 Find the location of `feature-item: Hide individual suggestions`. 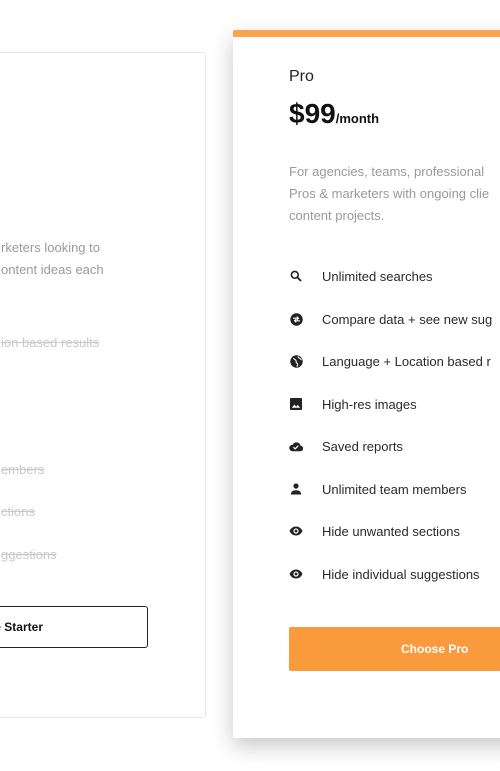

feature-item: Hide individual suggestions is located at coordinates (384, 574).